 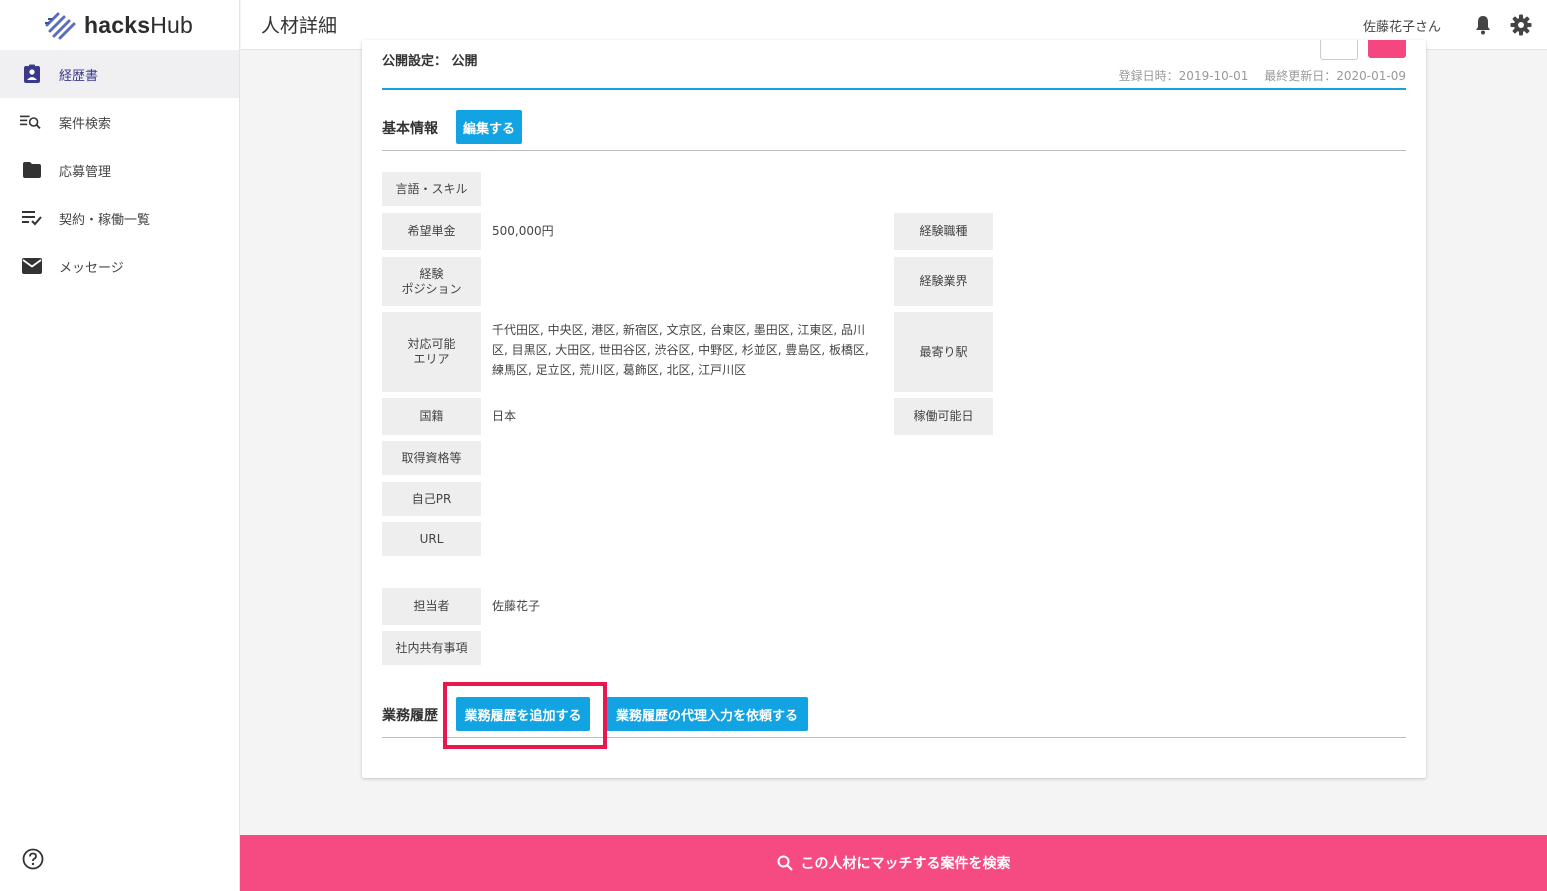 I want to click on app-logo: hacksHub, so click(x=119, y=25).